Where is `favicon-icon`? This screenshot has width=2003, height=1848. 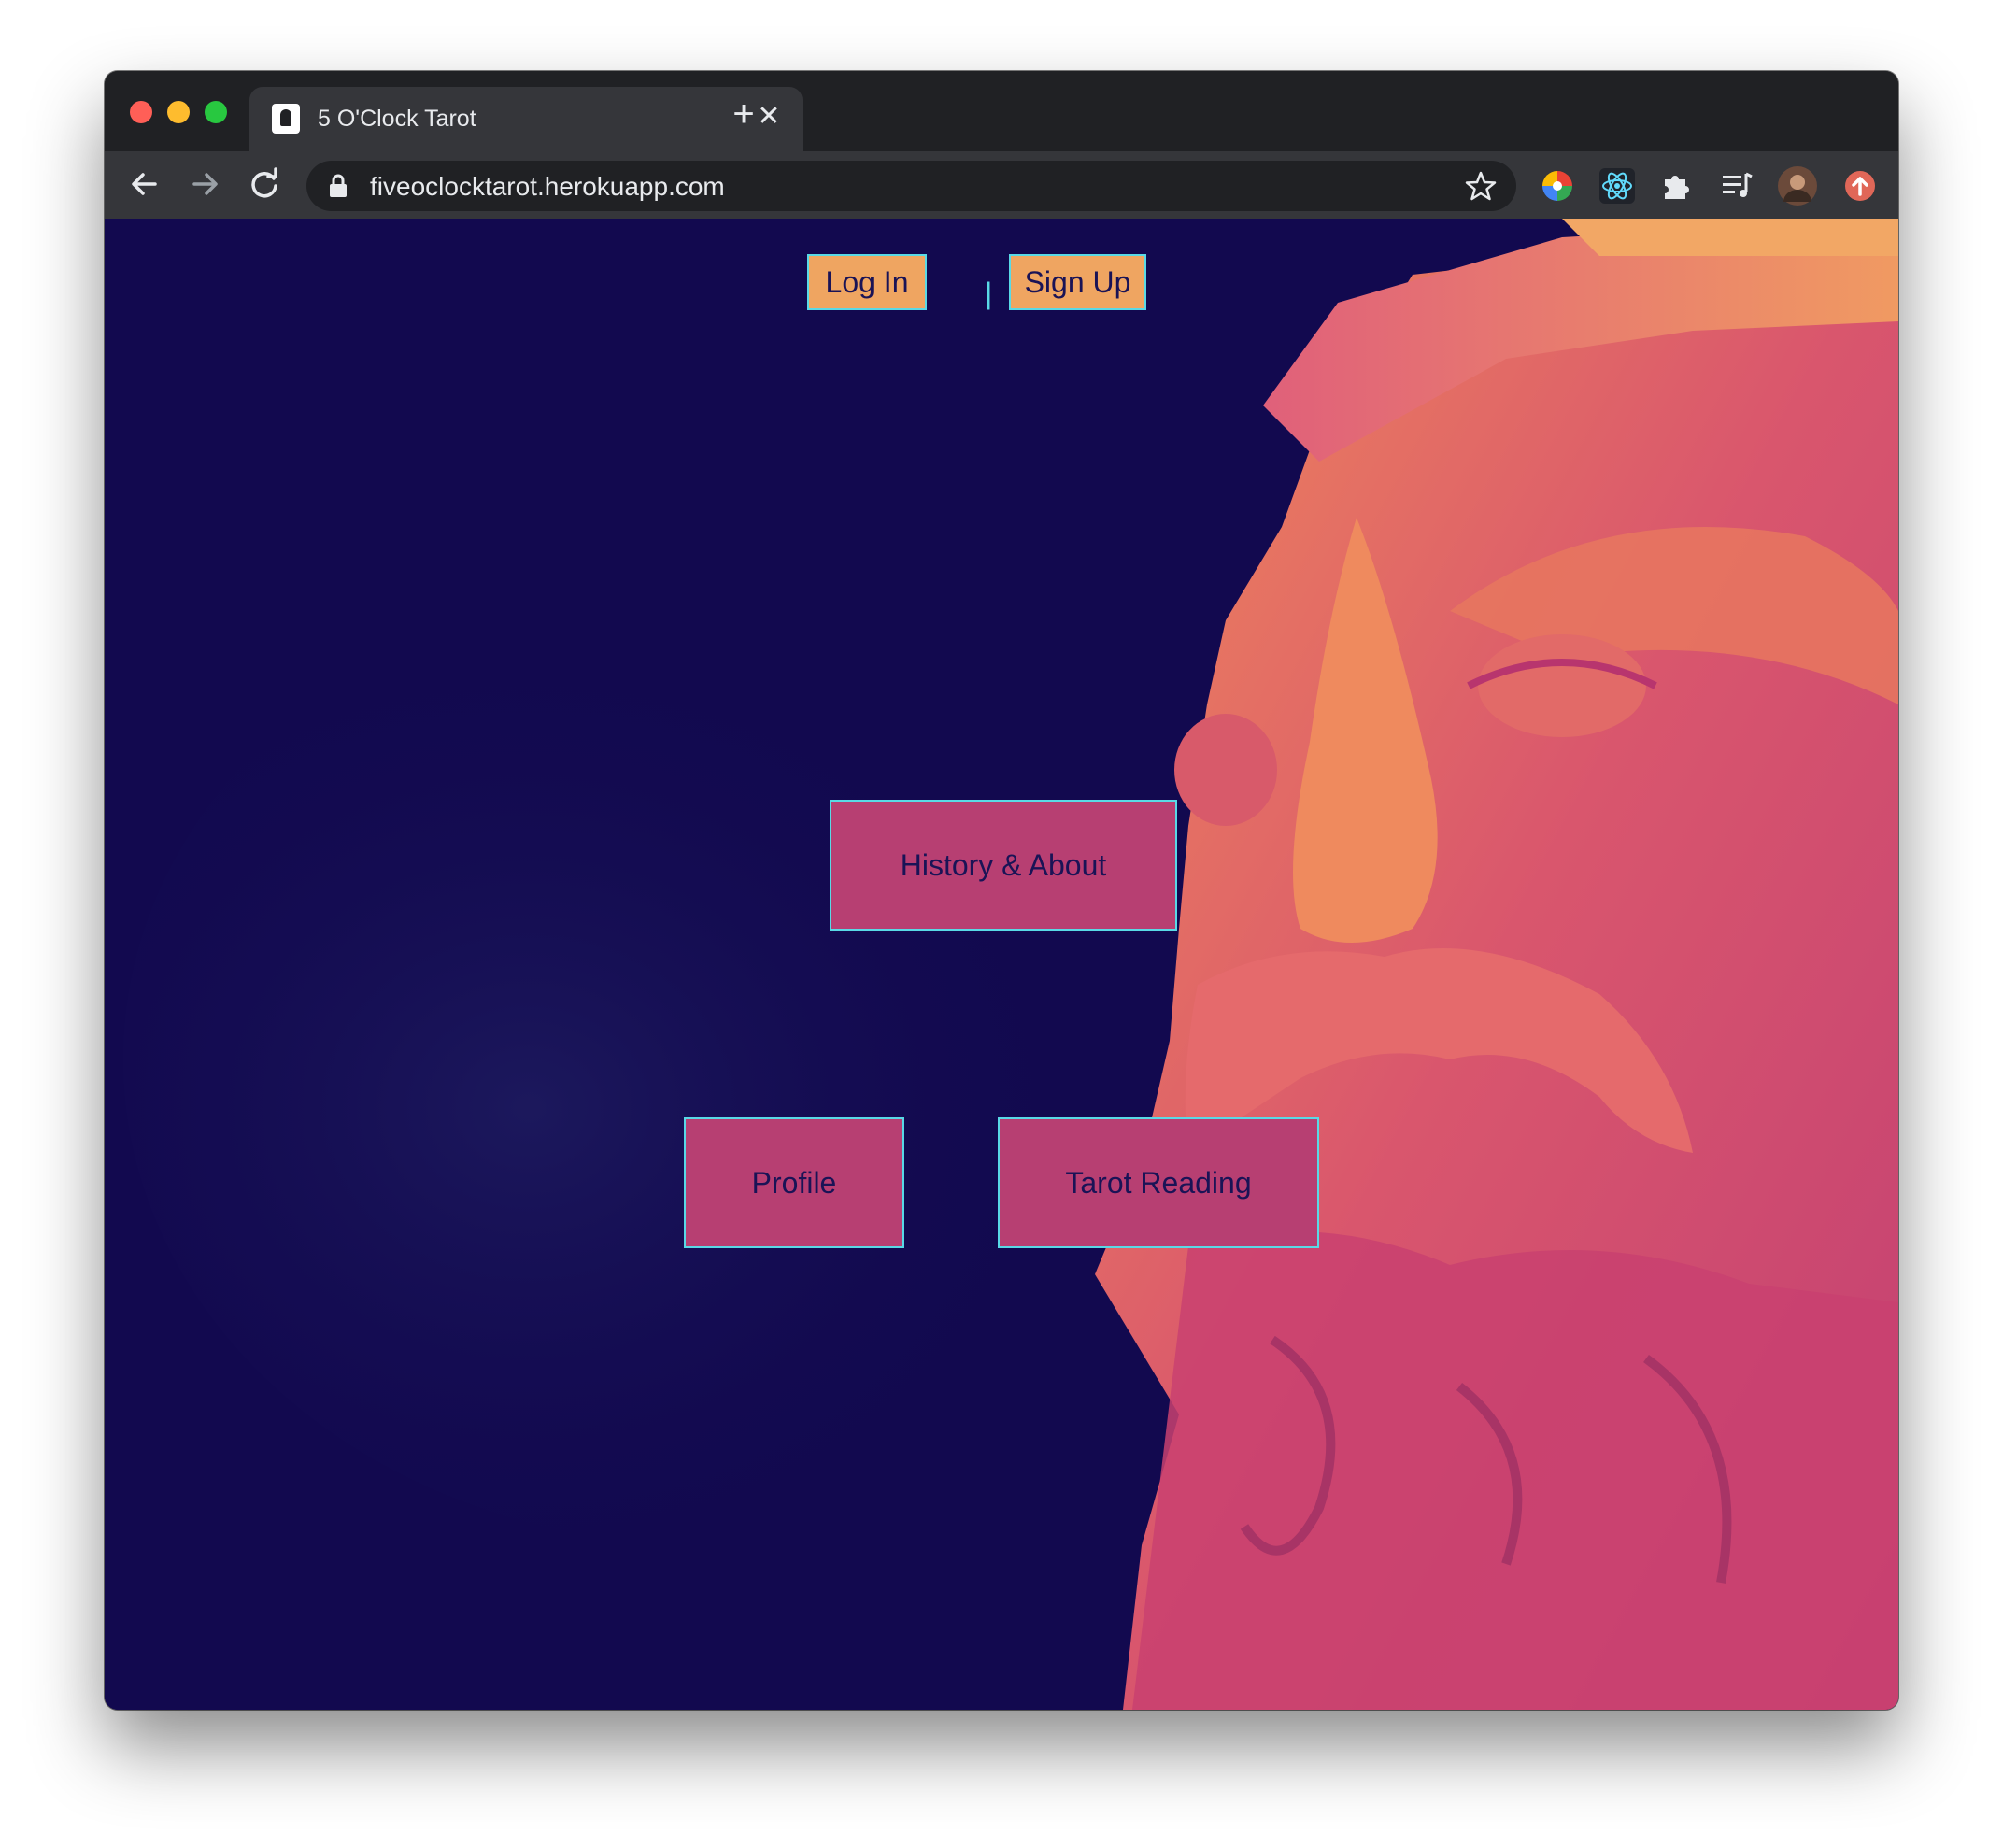
favicon-icon is located at coordinates (286, 119).